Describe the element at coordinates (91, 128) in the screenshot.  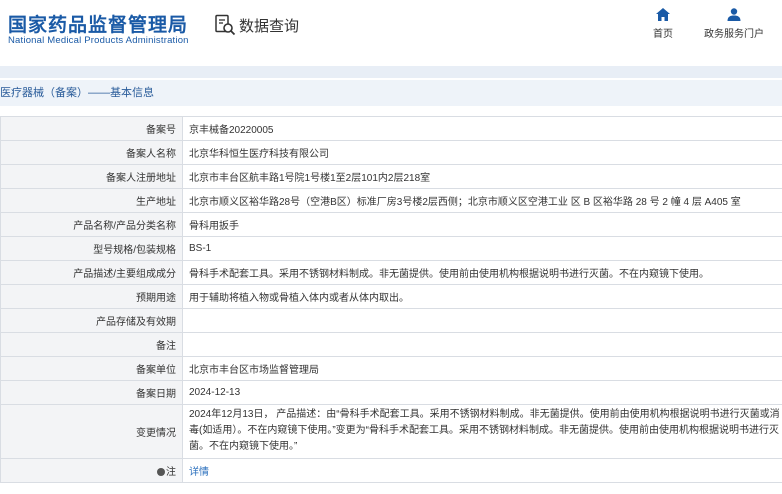
I see `row-label: 备案号` at that location.